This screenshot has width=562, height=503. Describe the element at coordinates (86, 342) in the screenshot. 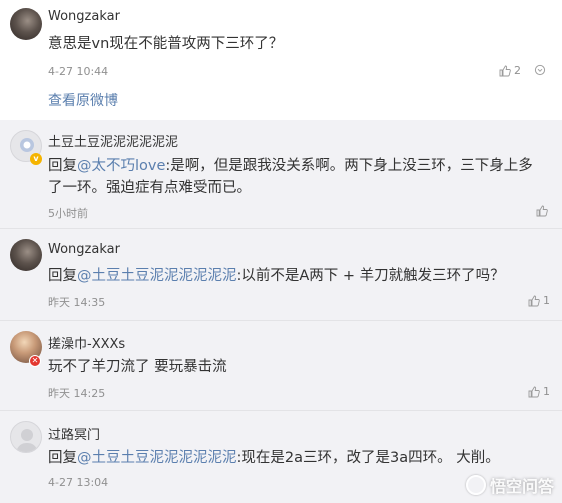

I see `reply-username: 搓澡巾-XXXs` at that location.